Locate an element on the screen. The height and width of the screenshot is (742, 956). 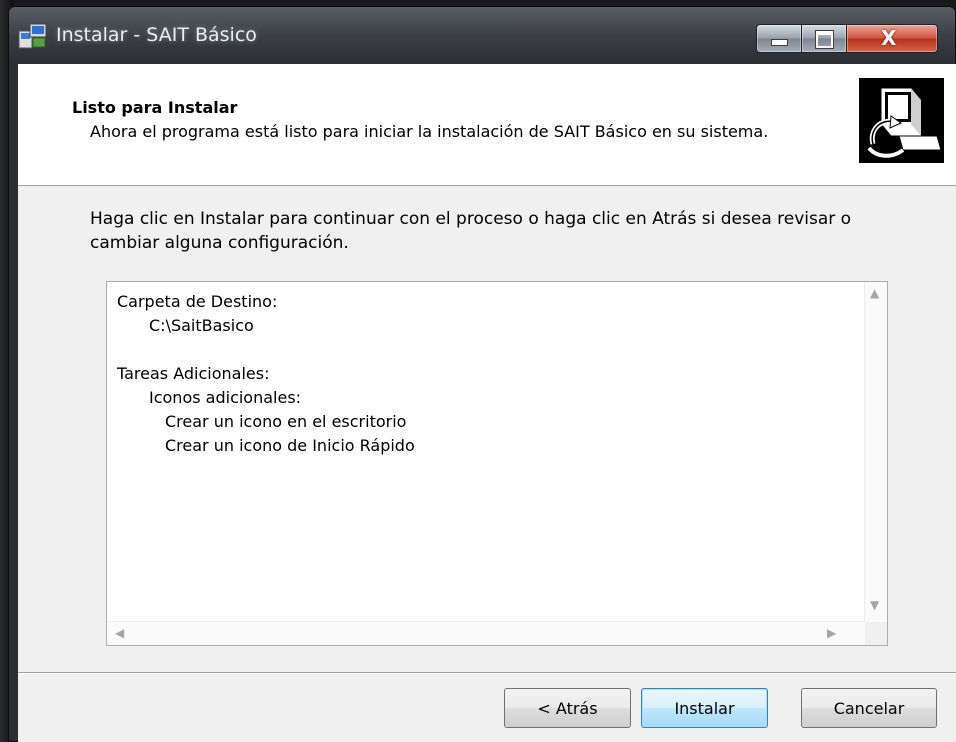
maximize-button is located at coordinates (824, 38).